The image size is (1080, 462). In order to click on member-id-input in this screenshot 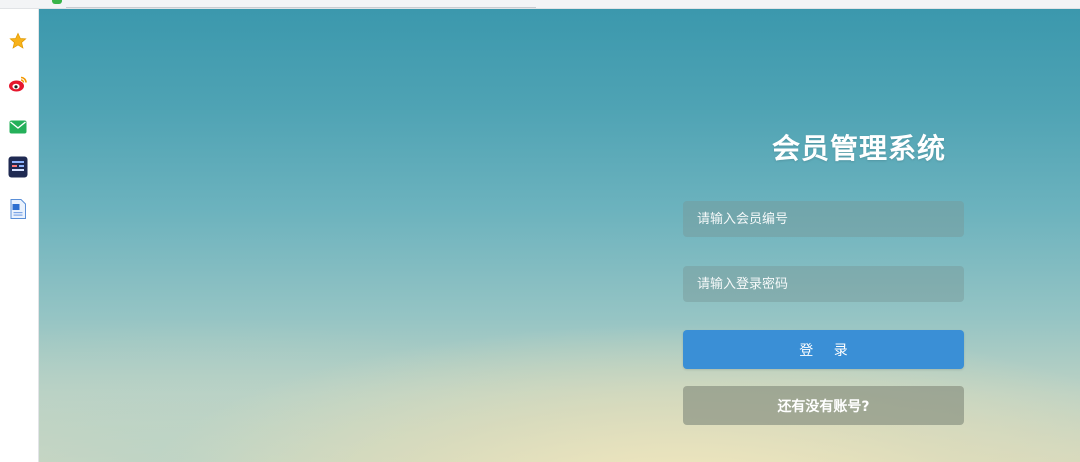, I will do `click(823, 219)`.